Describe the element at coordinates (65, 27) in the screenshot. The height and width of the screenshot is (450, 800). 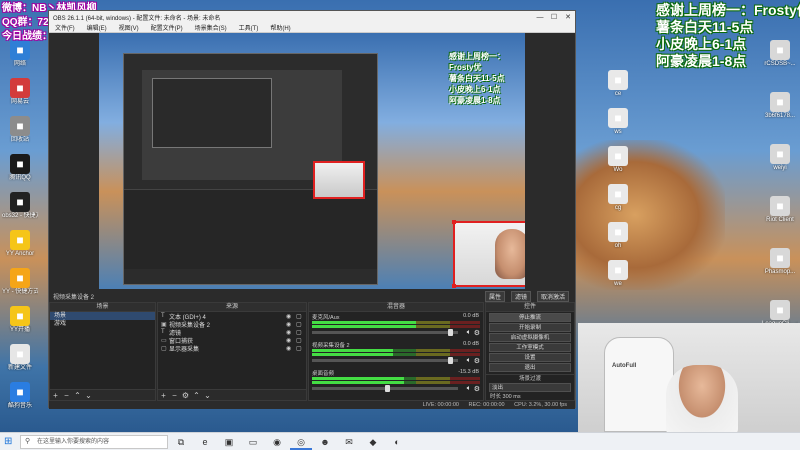
I see `menu-file: 文件(F)` at that location.